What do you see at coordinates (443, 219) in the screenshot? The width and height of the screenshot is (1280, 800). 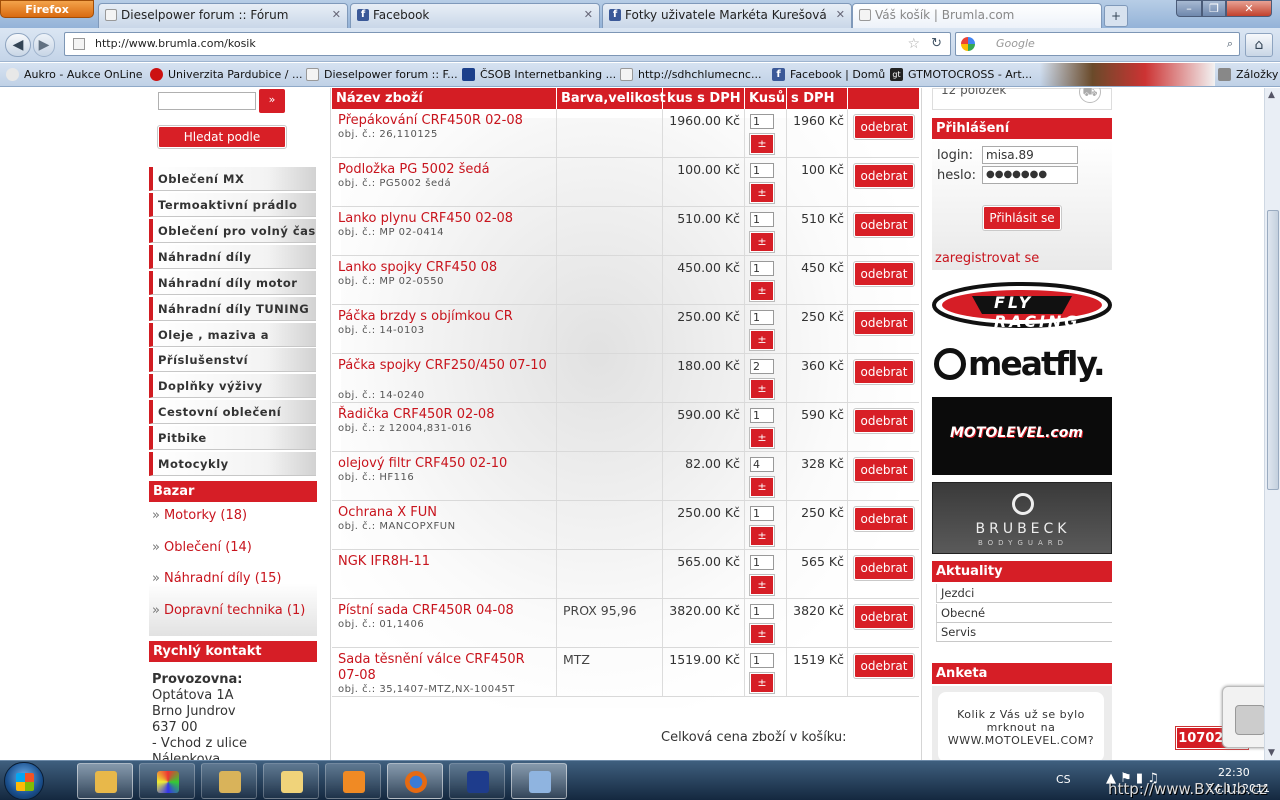 I see `product-name-link: Lanko plynu CRF450 02-08` at bounding box center [443, 219].